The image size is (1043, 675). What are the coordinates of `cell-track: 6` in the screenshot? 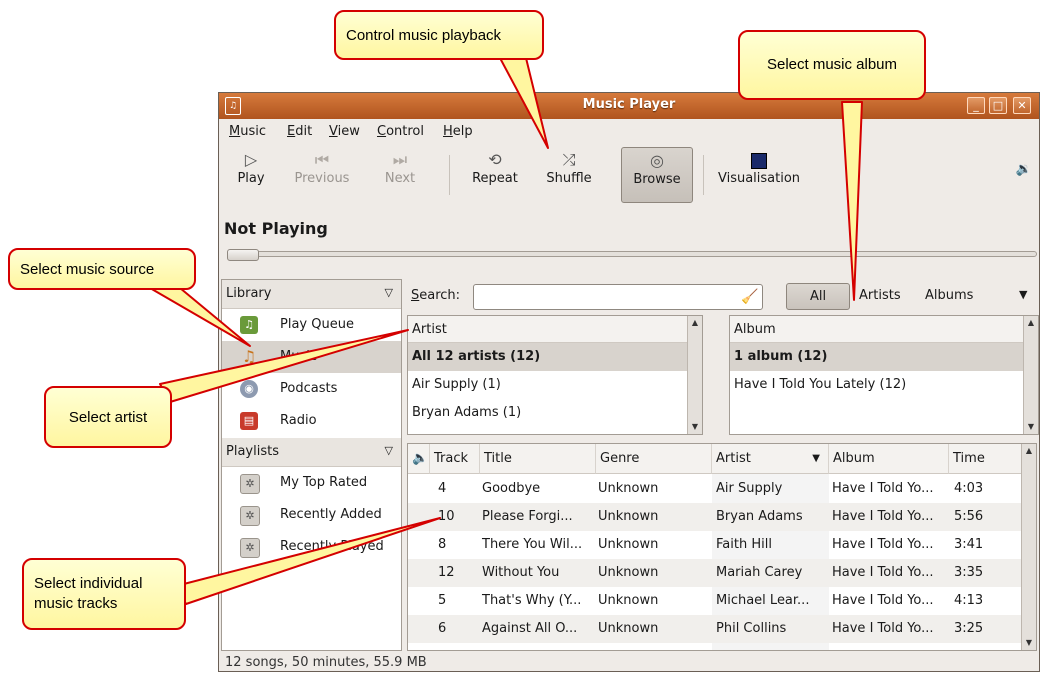 It's located at (442, 628).